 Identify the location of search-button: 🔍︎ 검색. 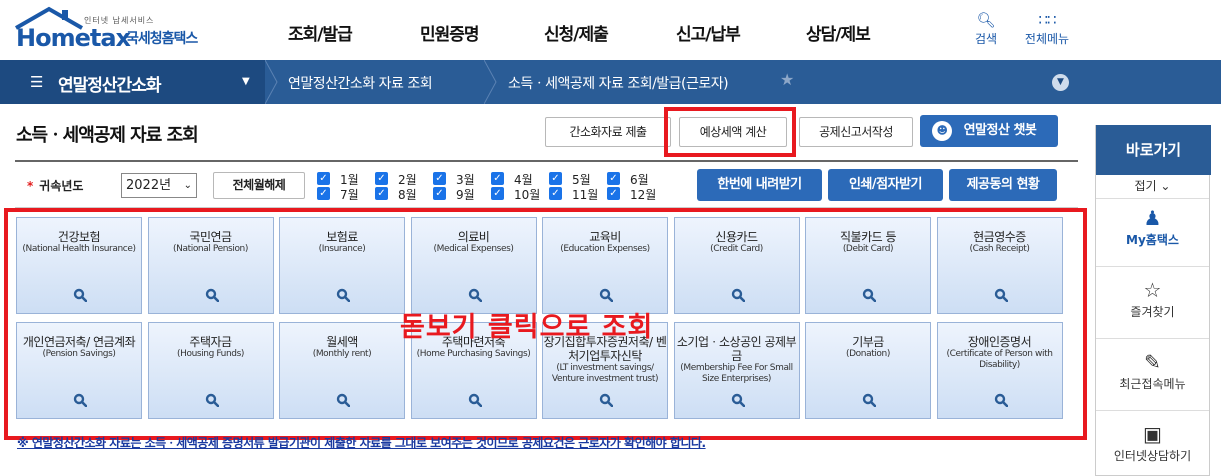
(986, 28).